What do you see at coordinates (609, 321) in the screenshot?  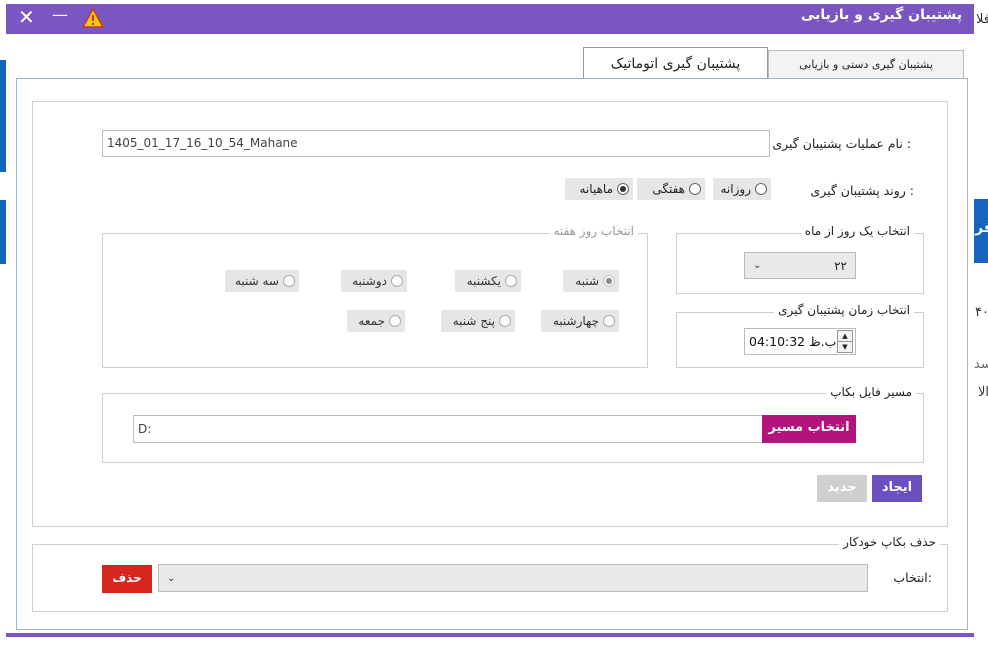 I see `weekday-wednesday-indicator` at bounding box center [609, 321].